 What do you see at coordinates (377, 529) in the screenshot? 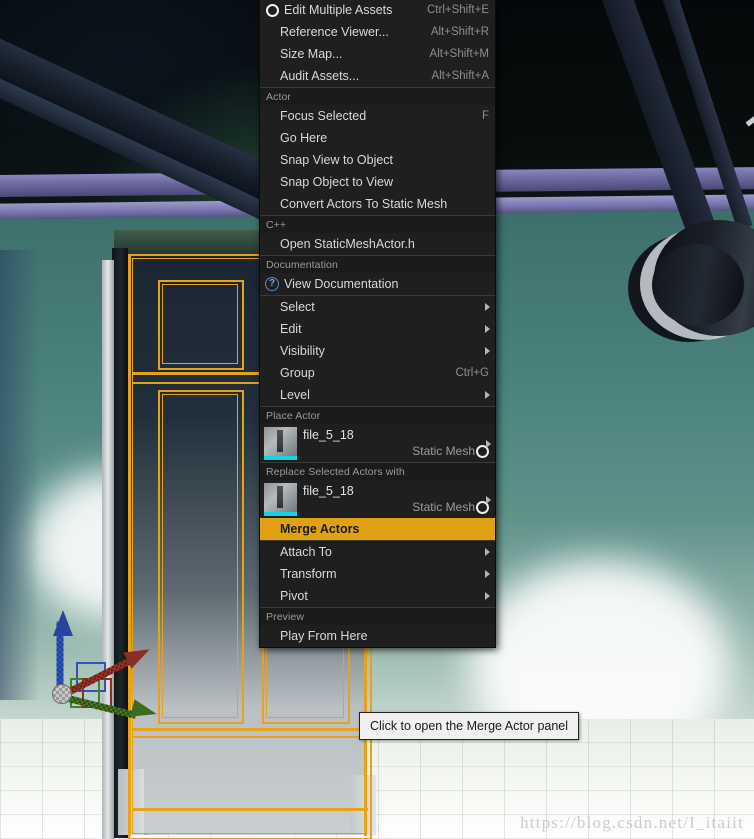
I see `menu-item-merge-actors: Merge Actors` at bounding box center [377, 529].